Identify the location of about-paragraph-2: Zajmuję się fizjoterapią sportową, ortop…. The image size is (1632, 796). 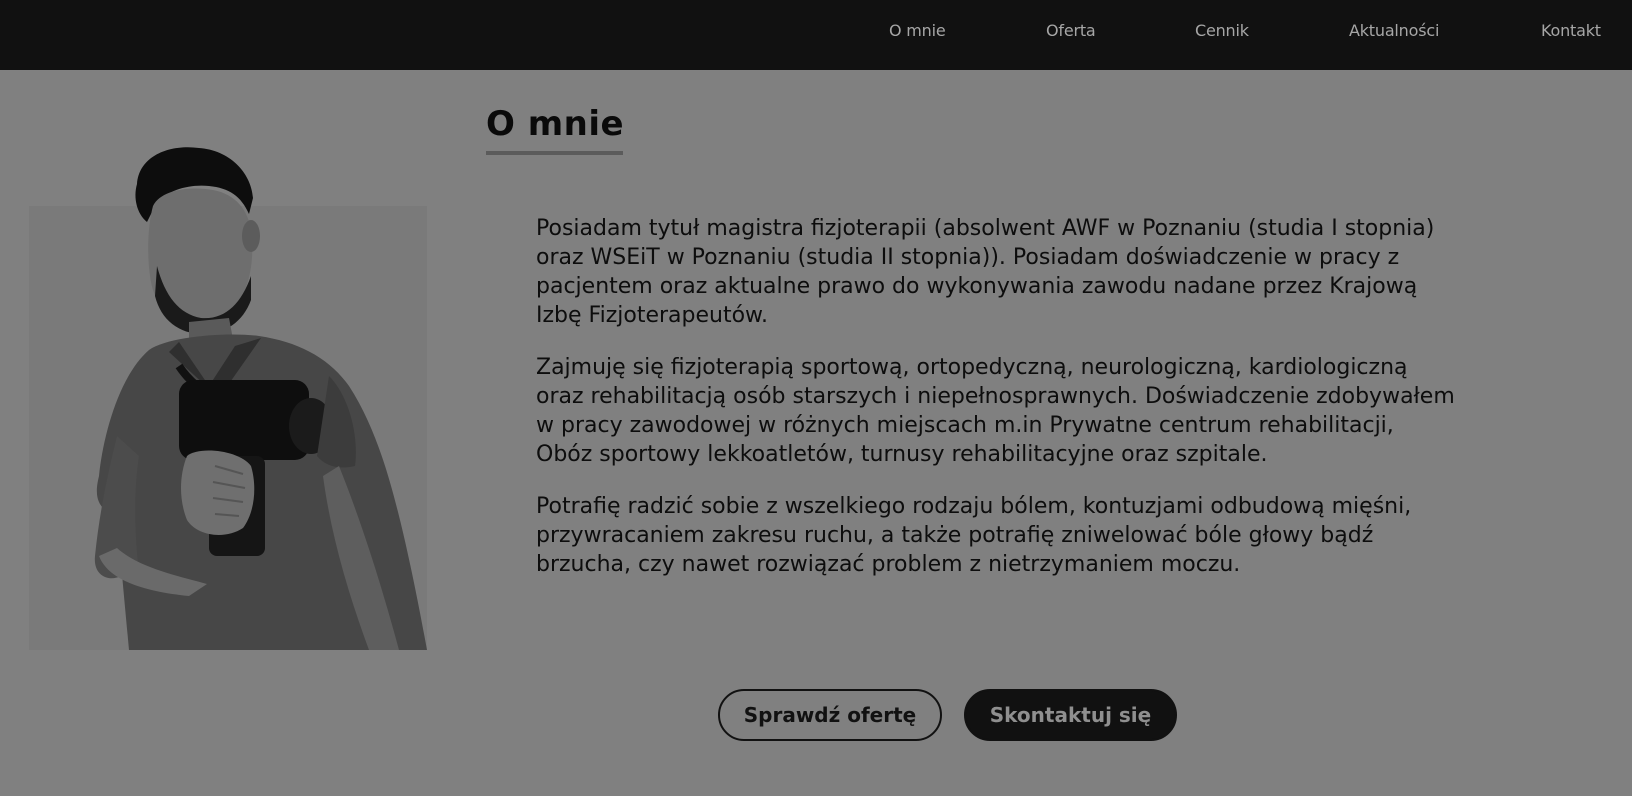
(995, 411).